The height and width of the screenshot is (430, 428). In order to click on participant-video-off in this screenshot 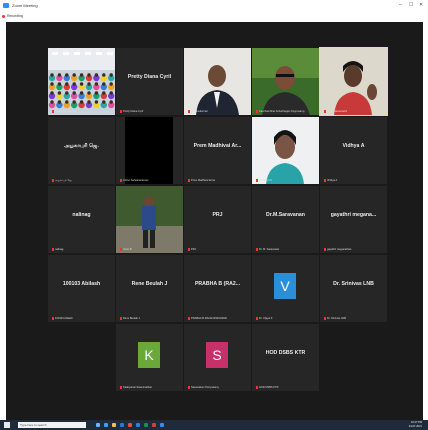, I will do `click(149, 150)`.